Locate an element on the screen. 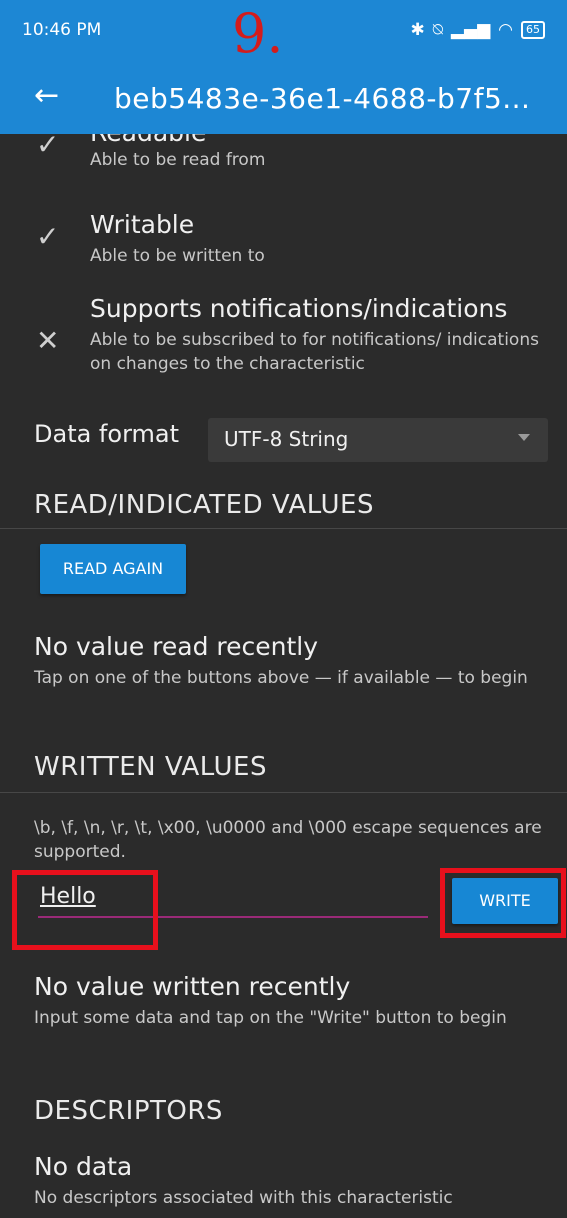 The height and width of the screenshot is (1218, 567). data-format-value: UTF-8 String is located at coordinates (286, 439).